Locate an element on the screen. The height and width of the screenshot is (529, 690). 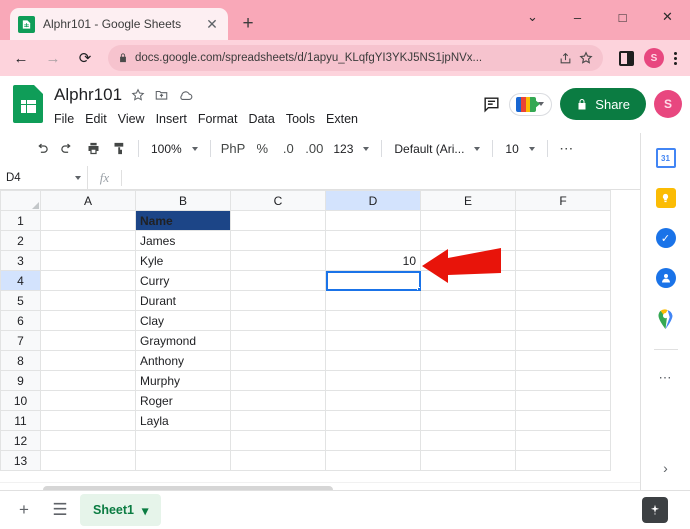
row-header: 7 is located at coordinates (20, 340).